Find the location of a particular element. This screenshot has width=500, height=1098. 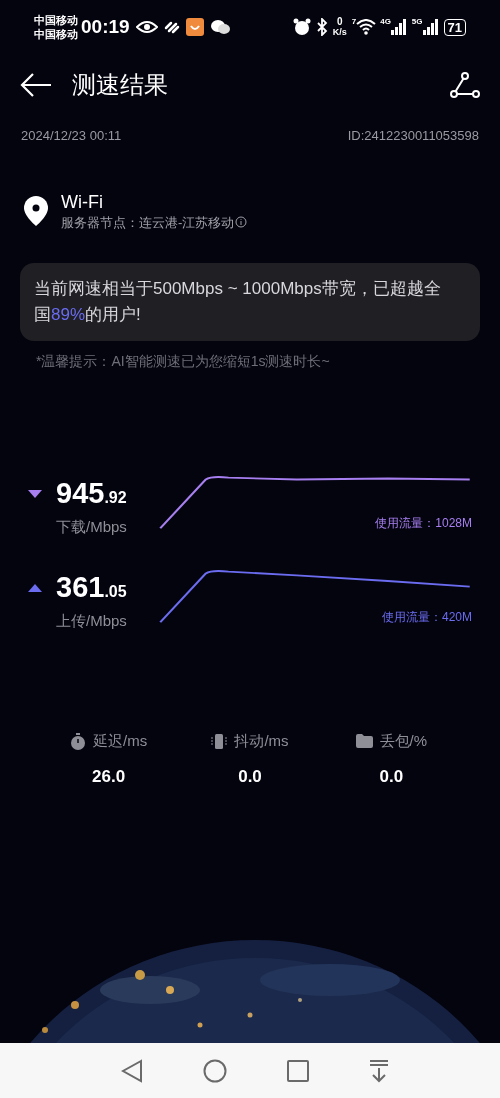

folder-icon is located at coordinates (364, 741).